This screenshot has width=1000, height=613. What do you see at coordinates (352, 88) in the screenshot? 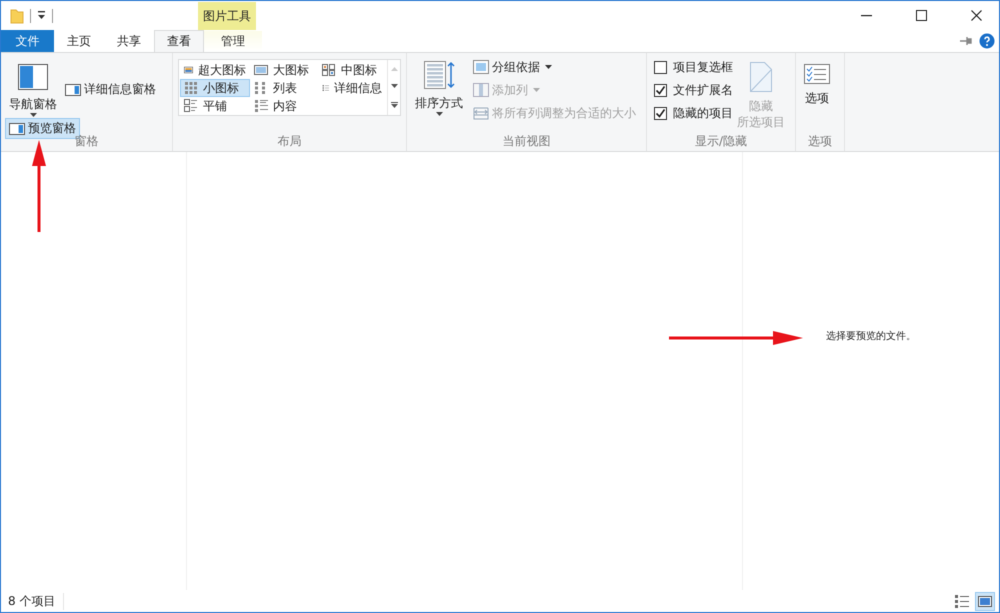
I see `layout-option: 详细信息` at bounding box center [352, 88].